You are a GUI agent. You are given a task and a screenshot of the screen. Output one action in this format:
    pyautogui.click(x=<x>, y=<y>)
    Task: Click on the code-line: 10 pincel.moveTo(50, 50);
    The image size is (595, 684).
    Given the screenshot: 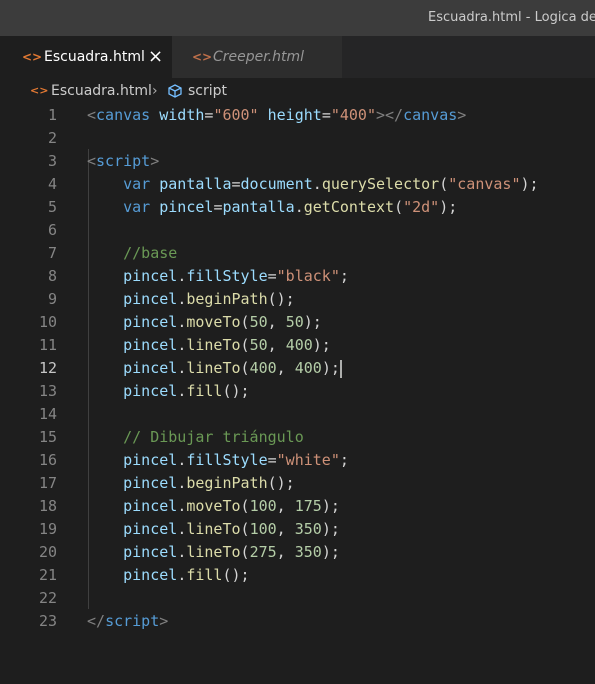 What is the action you would take?
    pyautogui.click(x=297, y=322)
    